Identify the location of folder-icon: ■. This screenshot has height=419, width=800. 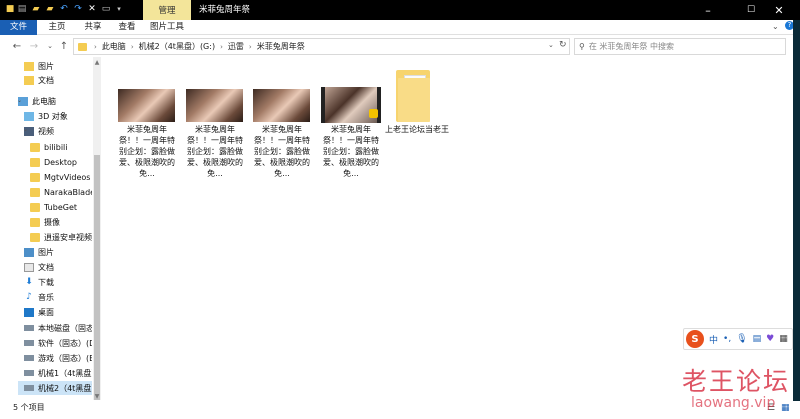
(10, 9).